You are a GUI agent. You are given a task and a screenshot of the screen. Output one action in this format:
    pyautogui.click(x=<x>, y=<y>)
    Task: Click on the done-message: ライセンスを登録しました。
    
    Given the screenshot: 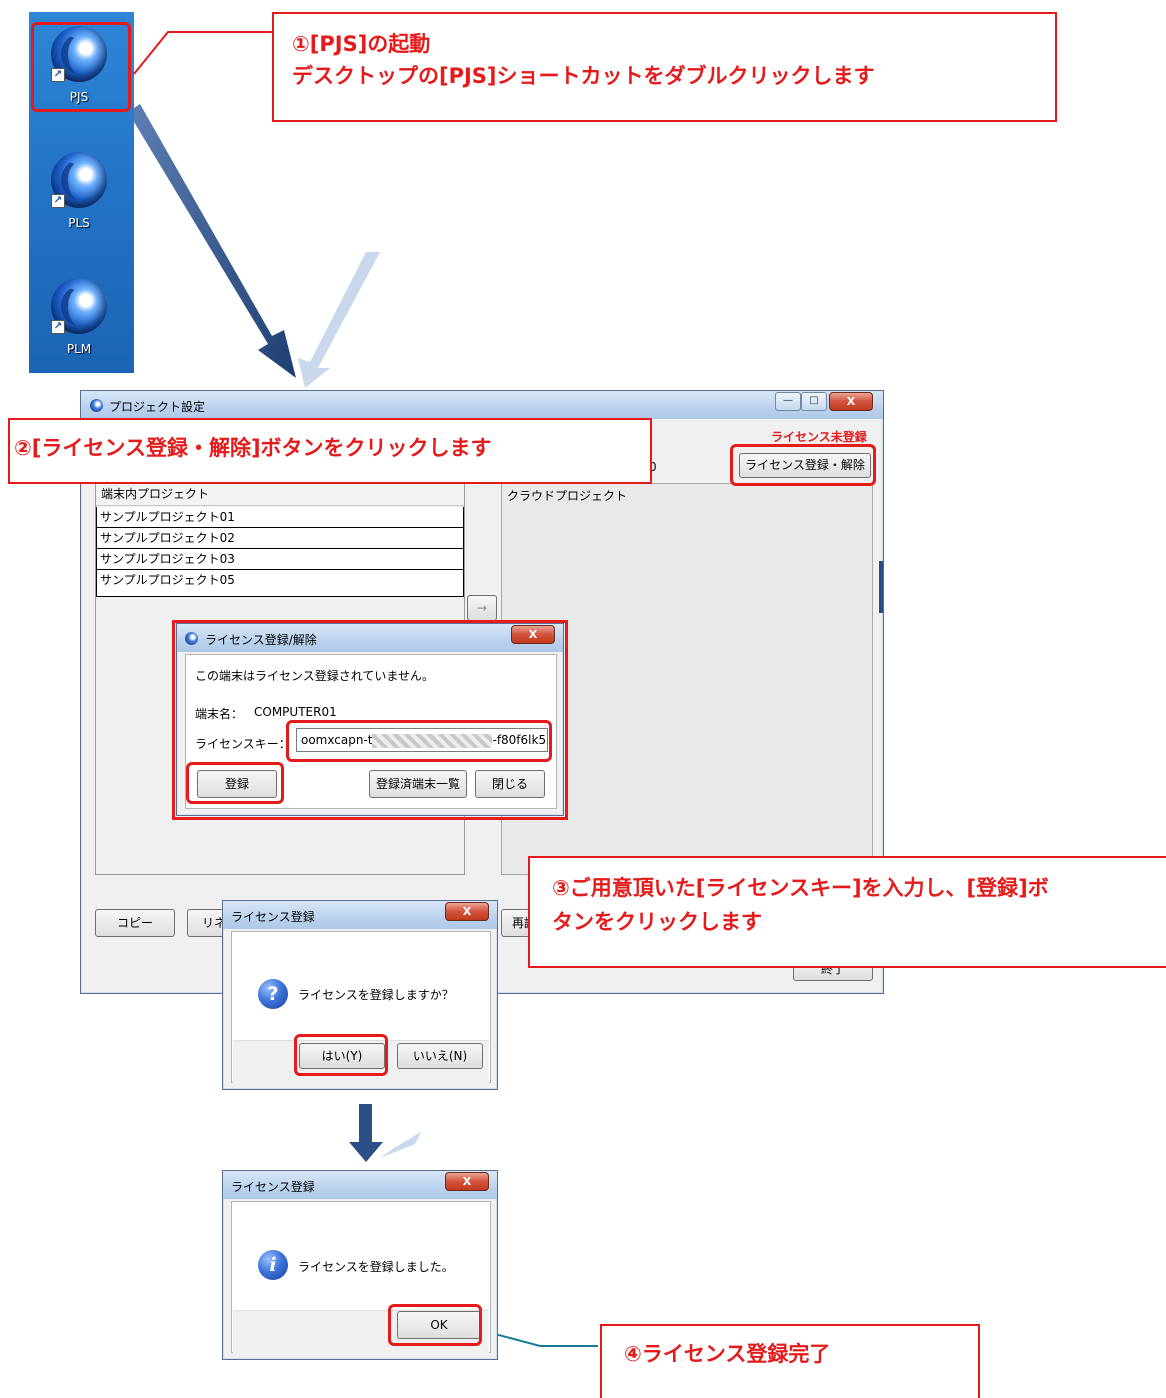 What is the action you would take?
    pyautogui.click(x=376, y=1267)
    